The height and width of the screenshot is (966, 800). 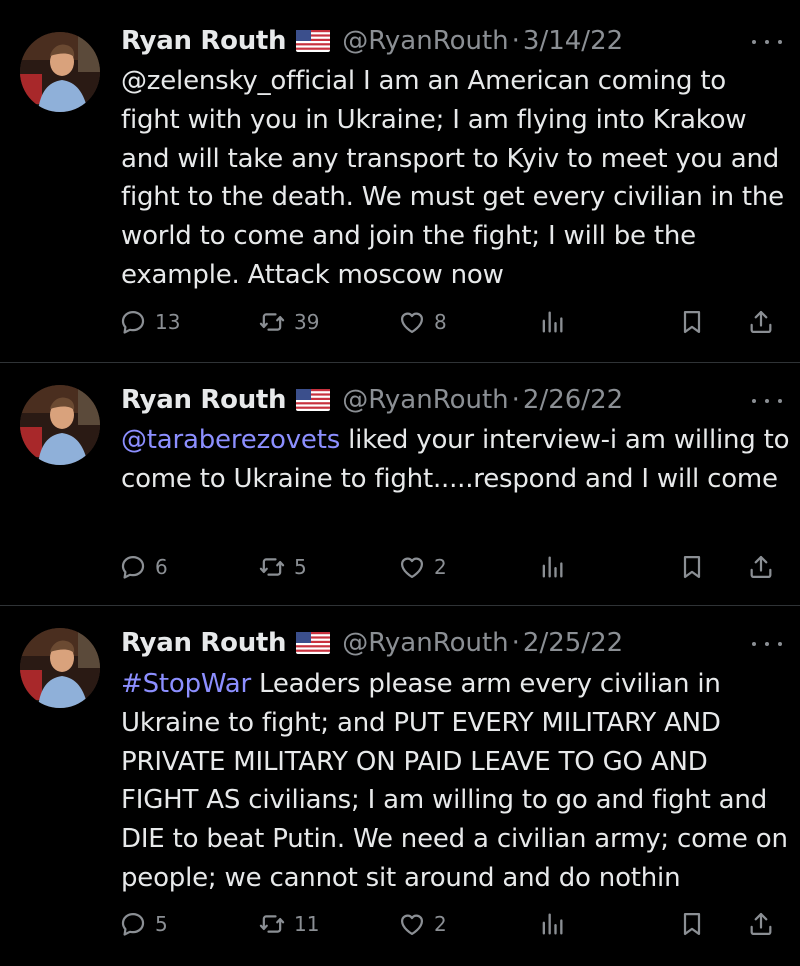 I want to click on mention-link: @zelensky_official, so click(x=238, y=81).